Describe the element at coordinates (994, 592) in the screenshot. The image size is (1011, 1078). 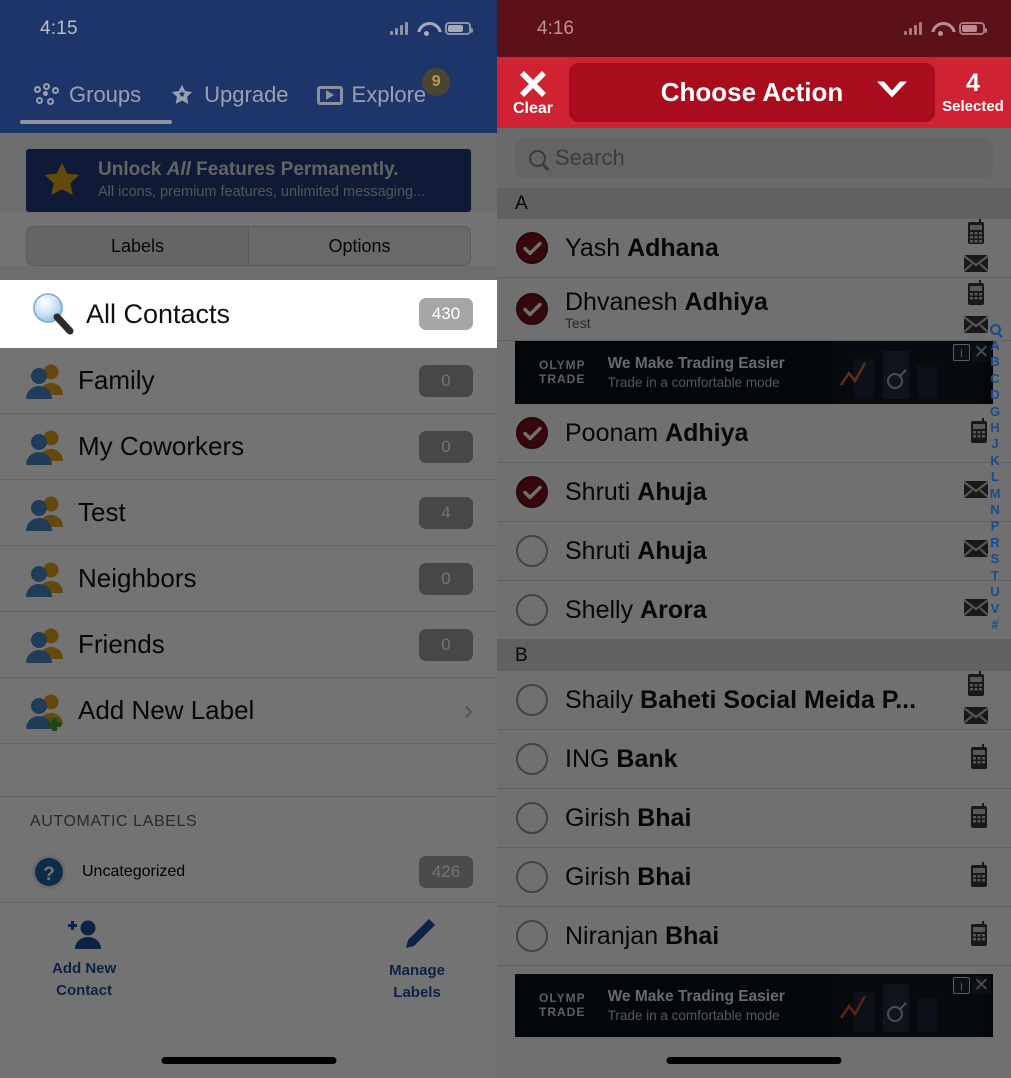
I see `index-letter: U` at that location.